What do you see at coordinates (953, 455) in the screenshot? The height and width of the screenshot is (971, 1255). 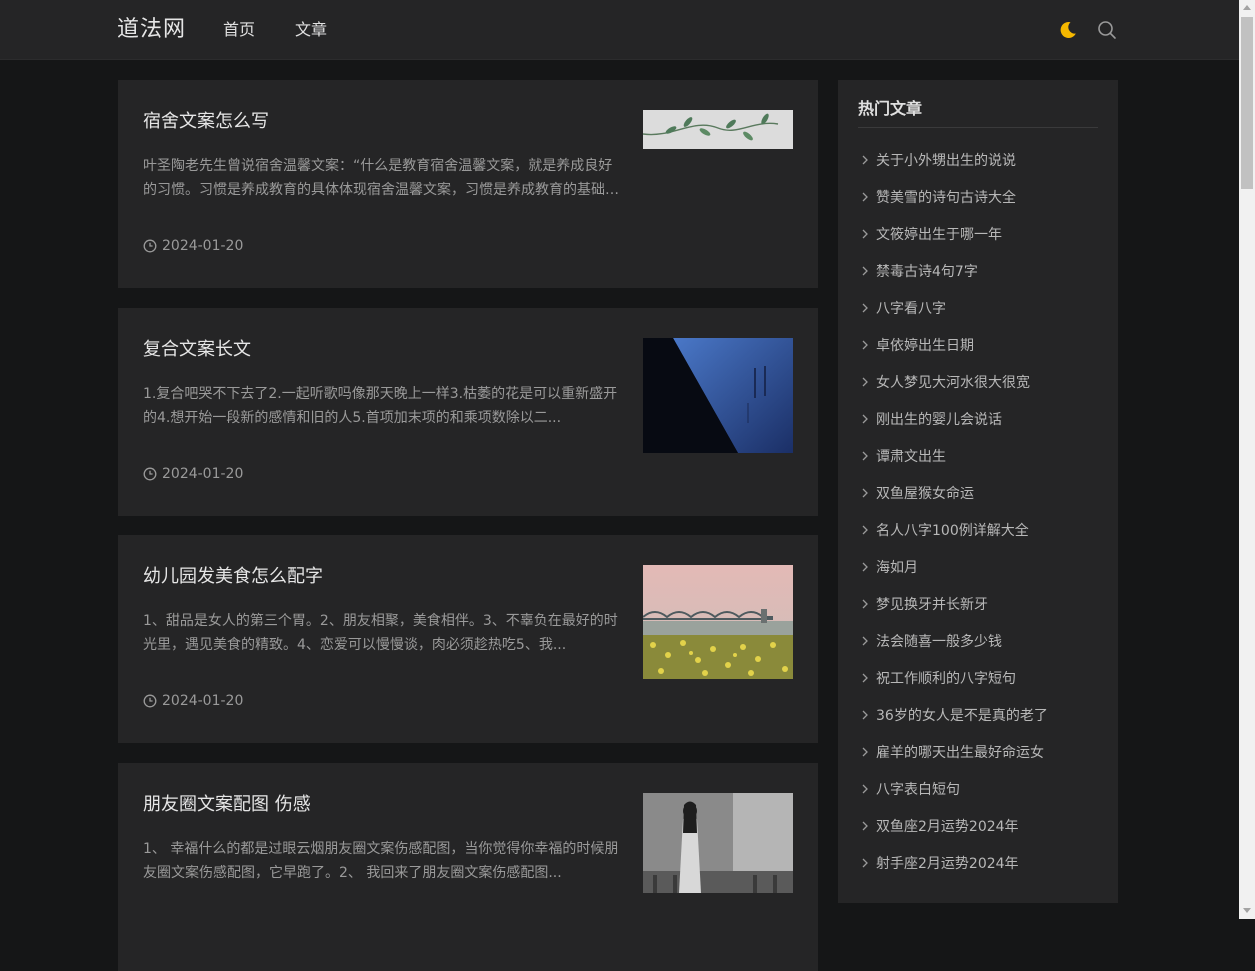 I see `hot-article-item: 谭肃文出生` at bounding box center [953, 455].